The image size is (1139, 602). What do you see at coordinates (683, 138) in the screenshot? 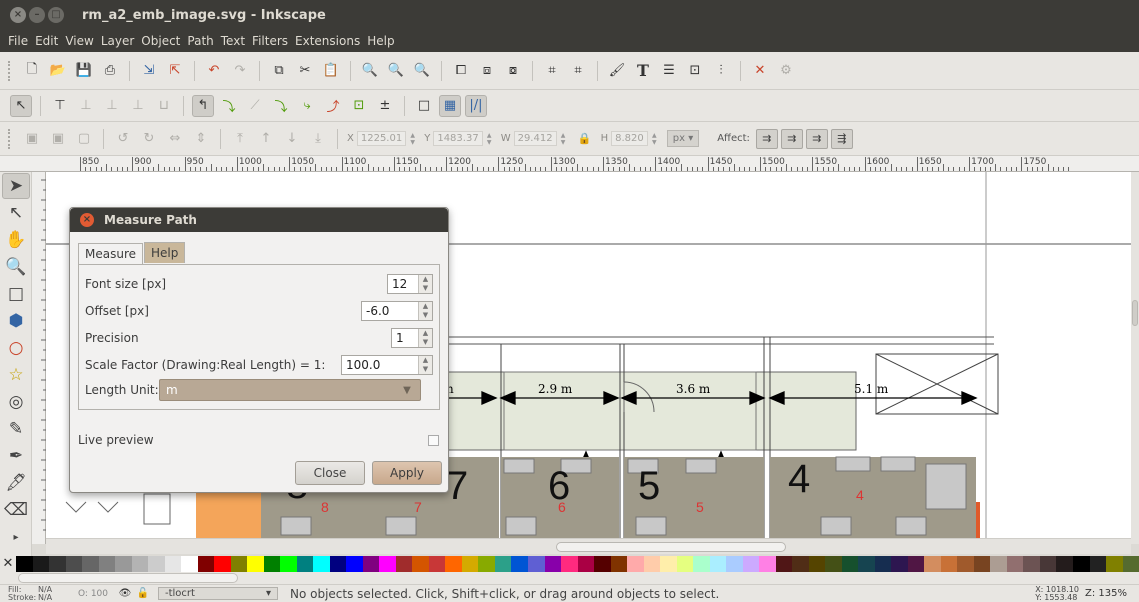
I see `unit-select: px ▾` at bounding box center [683, 138].